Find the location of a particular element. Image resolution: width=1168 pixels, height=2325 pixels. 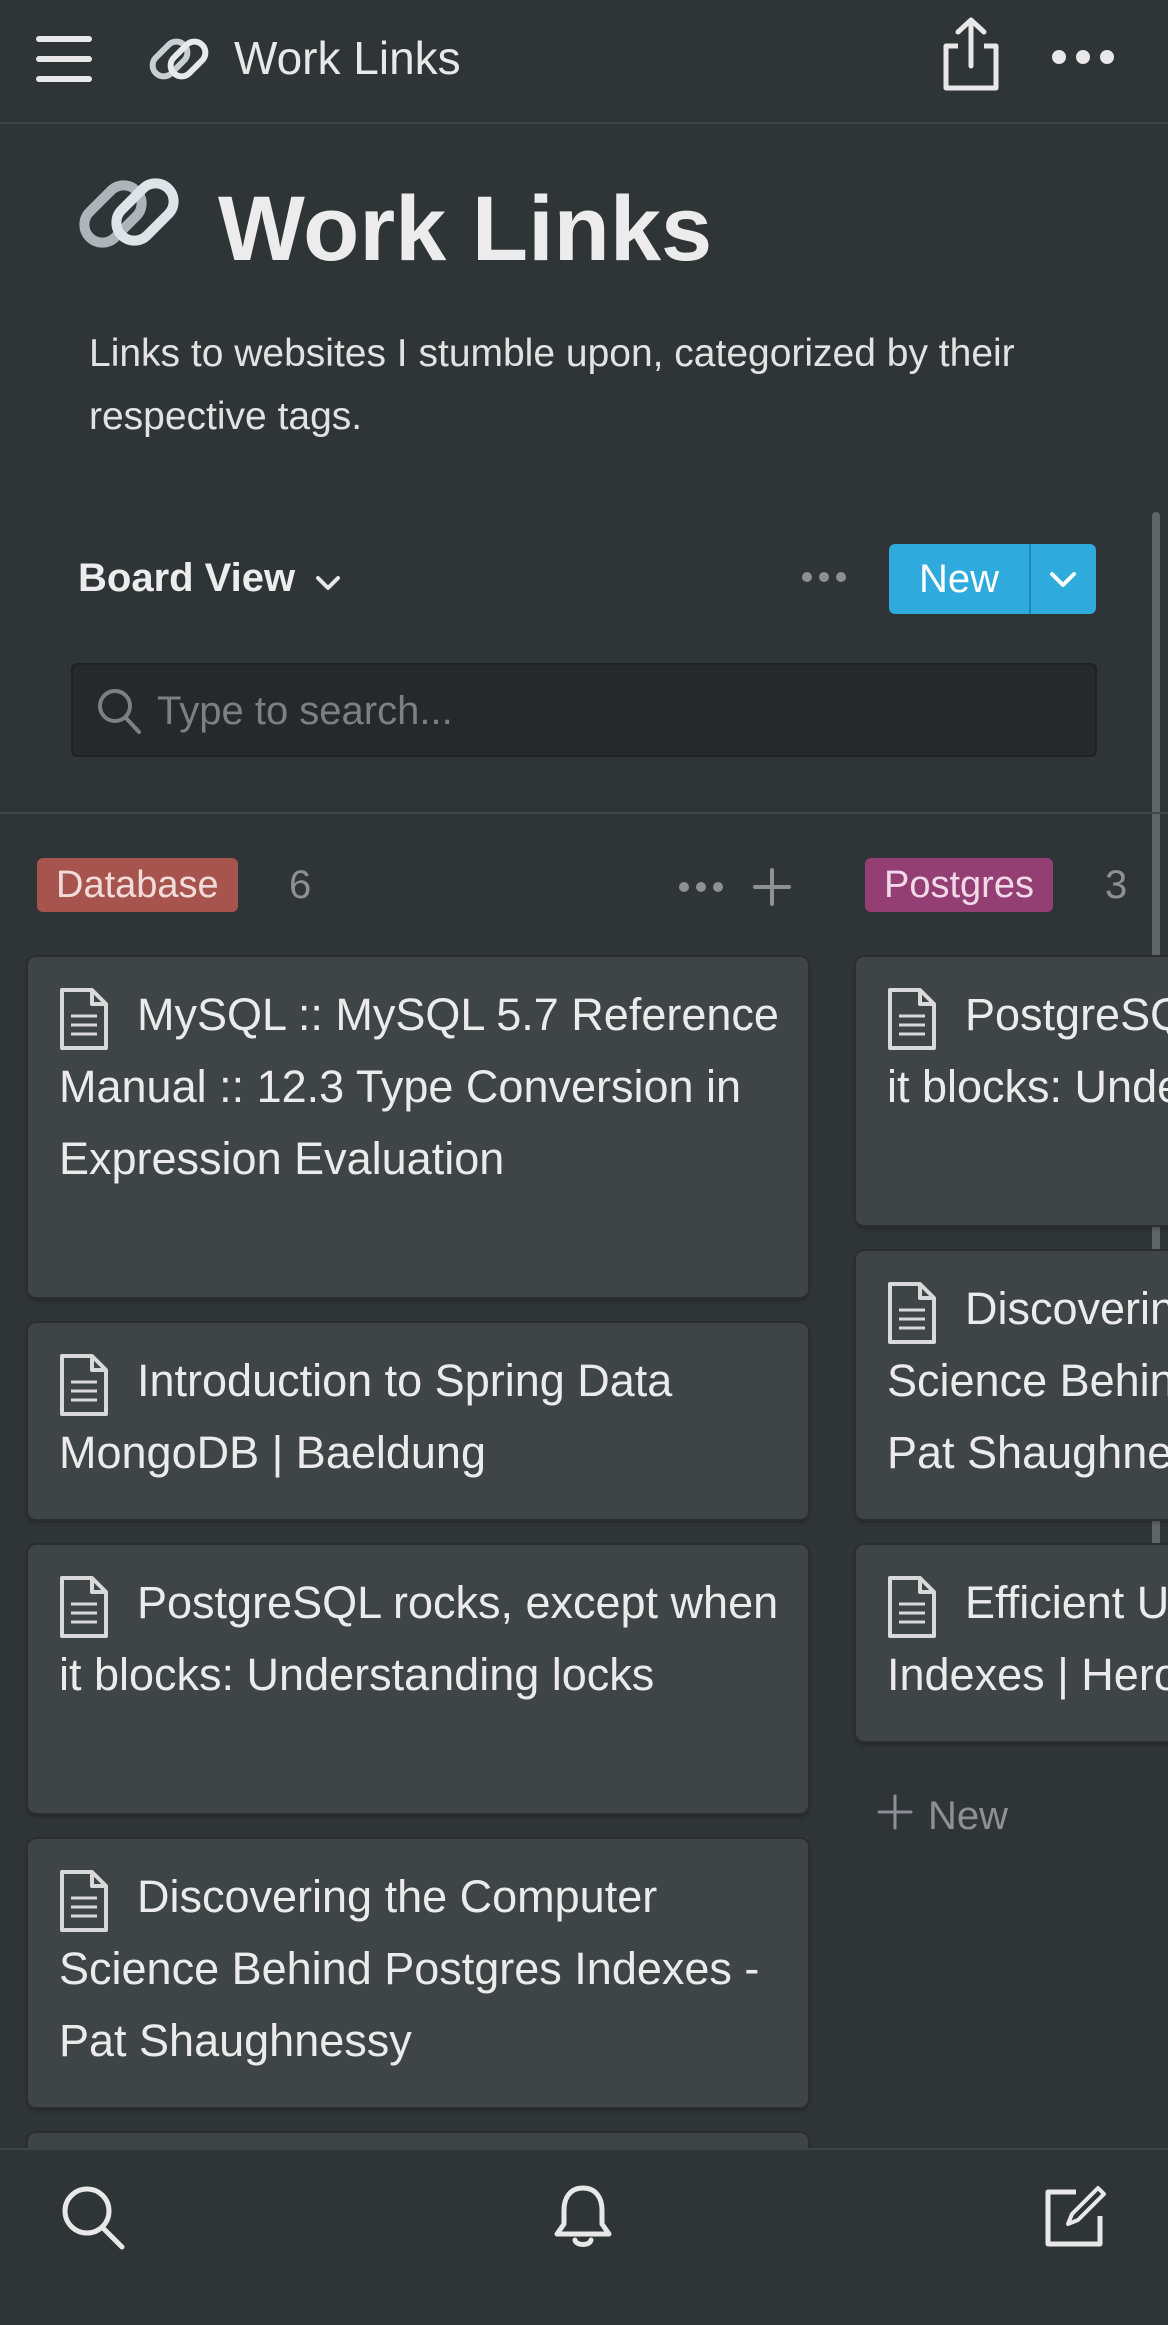

column-add-icon is located at coordinates (772, 887).